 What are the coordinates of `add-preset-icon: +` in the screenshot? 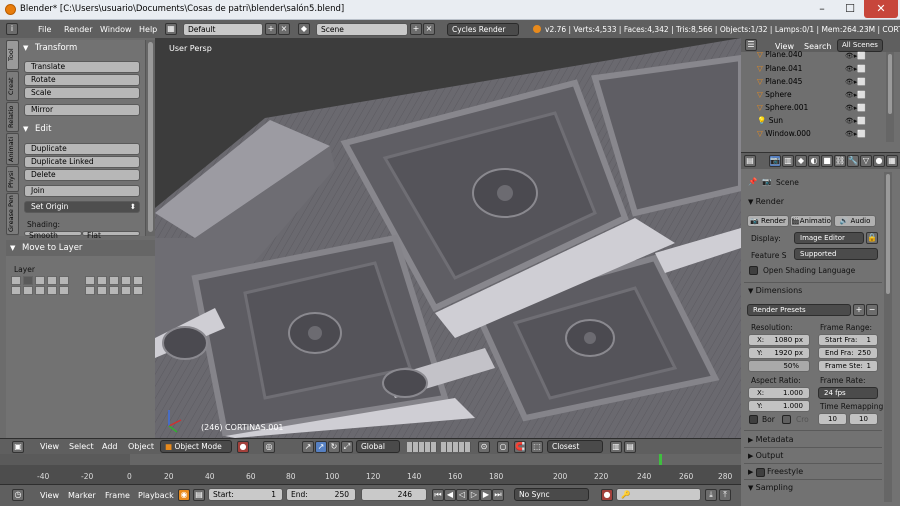 It's located at (859, 310).